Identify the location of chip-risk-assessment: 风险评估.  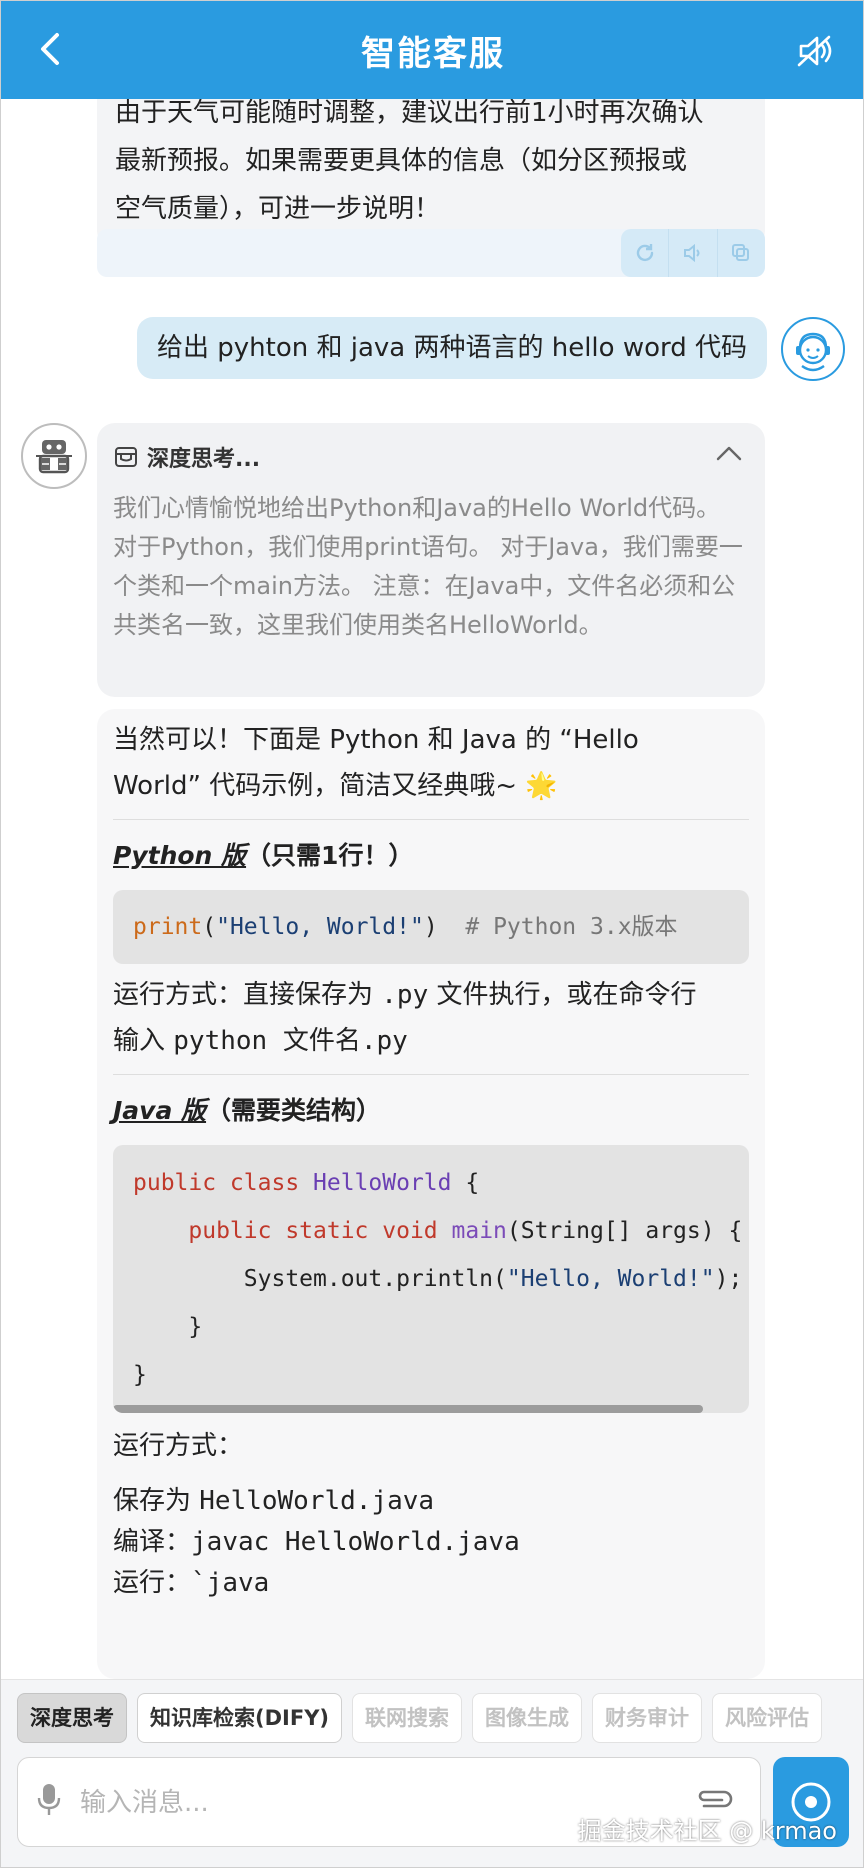
(767, 1717).